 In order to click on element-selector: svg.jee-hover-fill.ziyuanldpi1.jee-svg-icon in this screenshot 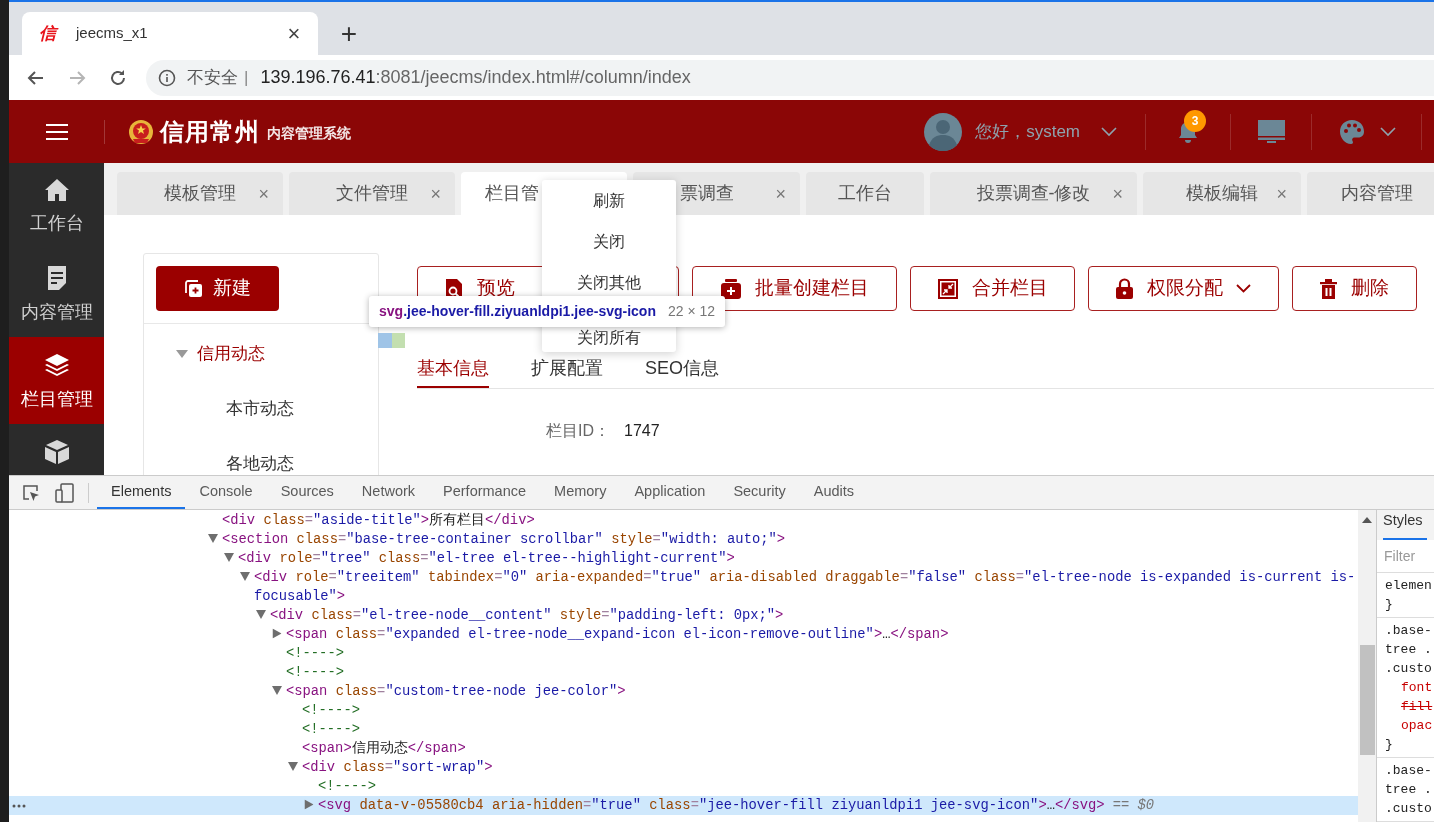, I will do `click(517, 311)`.